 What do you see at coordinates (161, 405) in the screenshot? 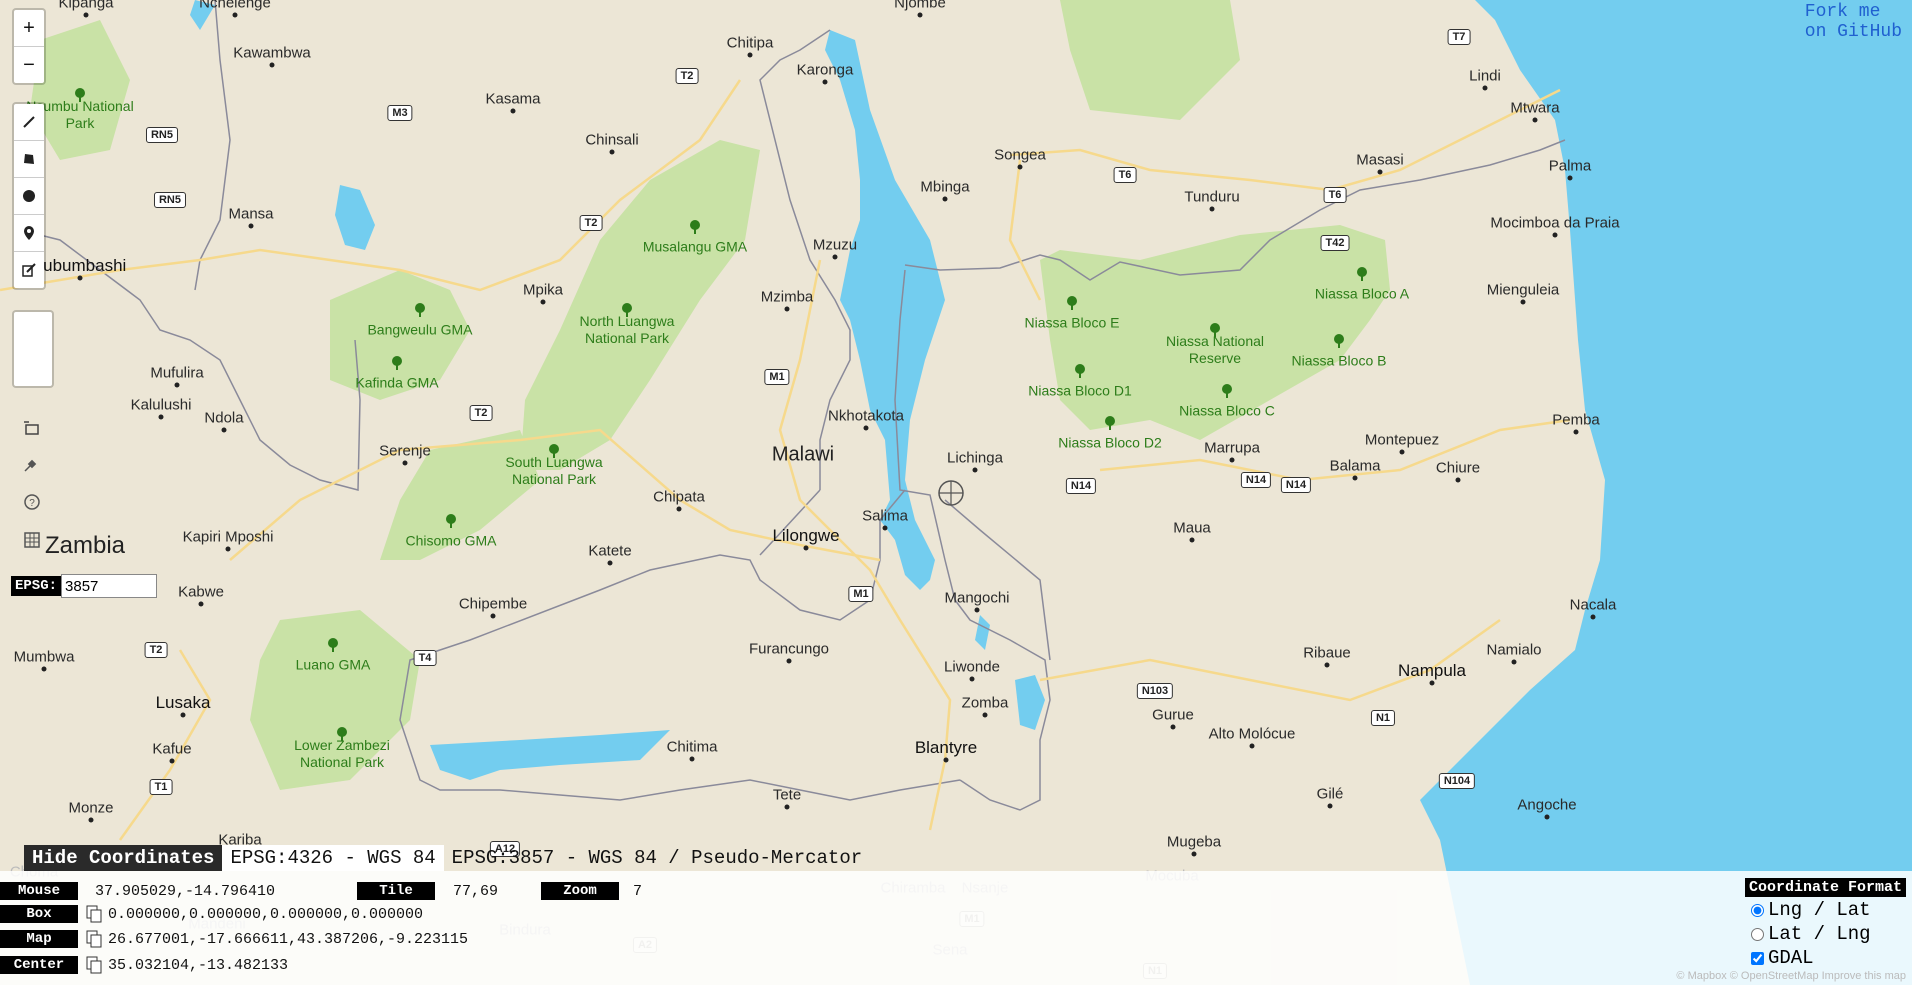
I see `city-label: Kalulushi` at bounding box center [161, 405].